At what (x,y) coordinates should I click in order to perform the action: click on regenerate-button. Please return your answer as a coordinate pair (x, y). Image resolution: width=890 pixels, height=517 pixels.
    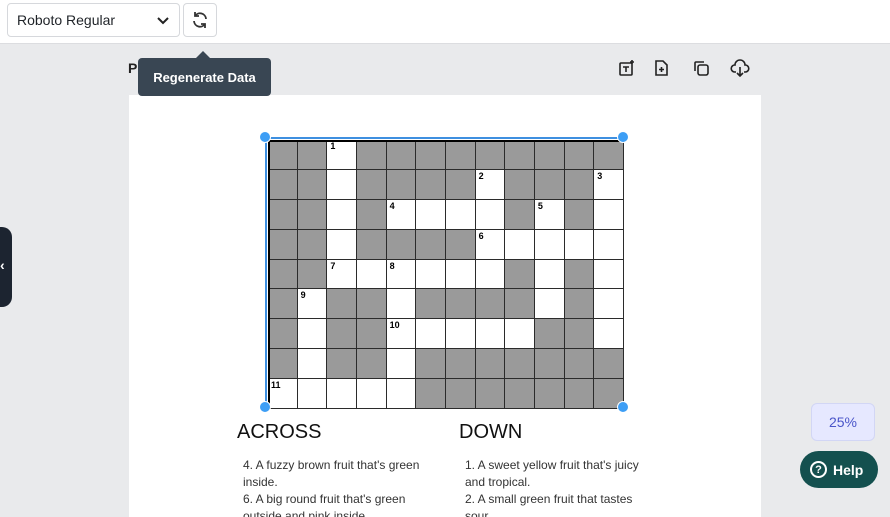
    Looking at the image, I should click on (200, 20).